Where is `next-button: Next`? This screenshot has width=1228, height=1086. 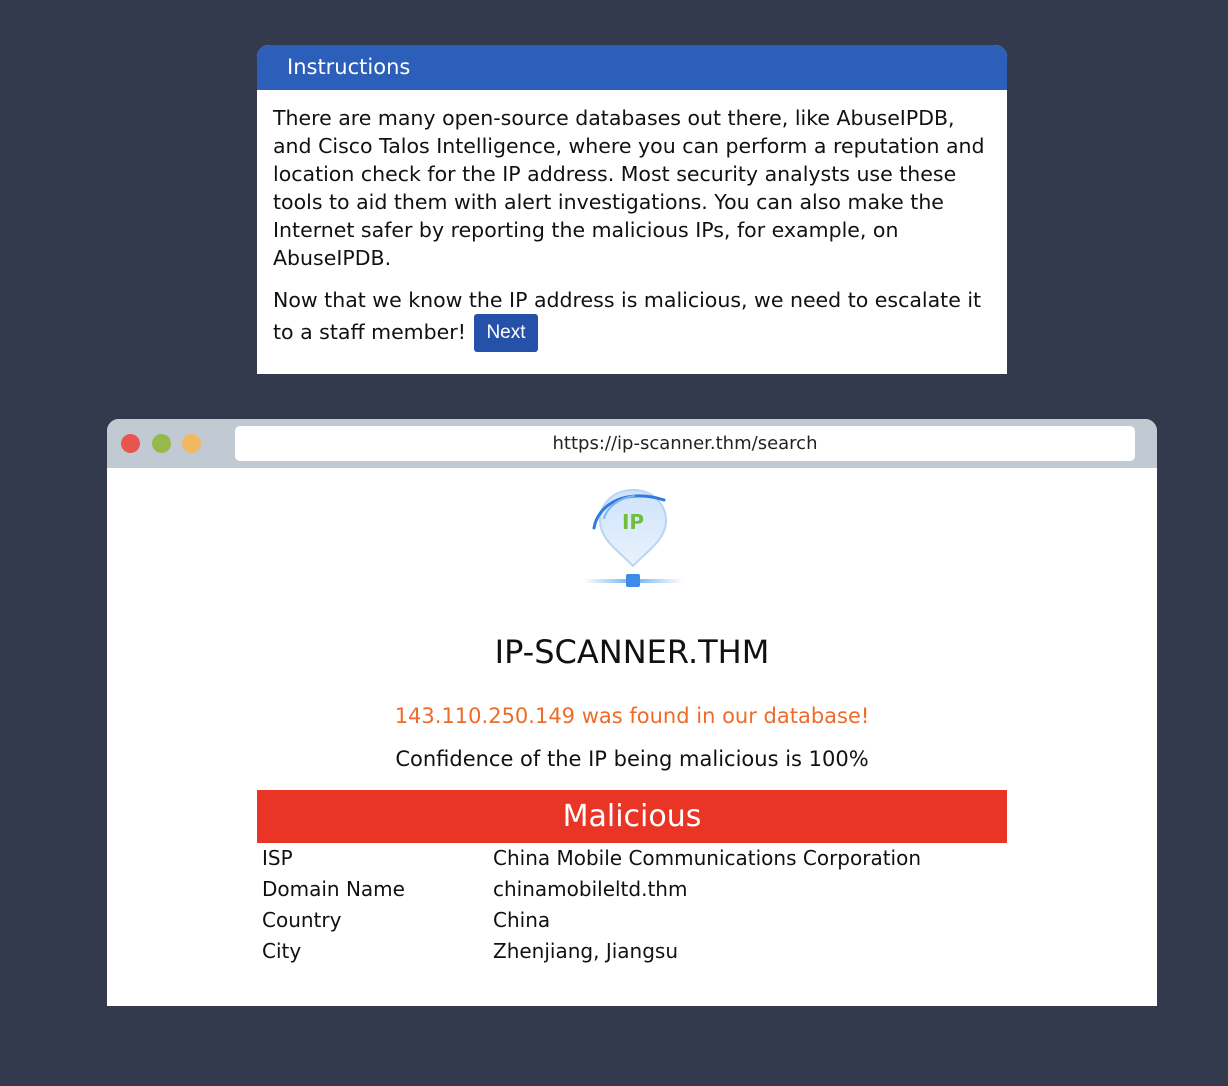 next-button: Next is located at coordinates (506, 333).